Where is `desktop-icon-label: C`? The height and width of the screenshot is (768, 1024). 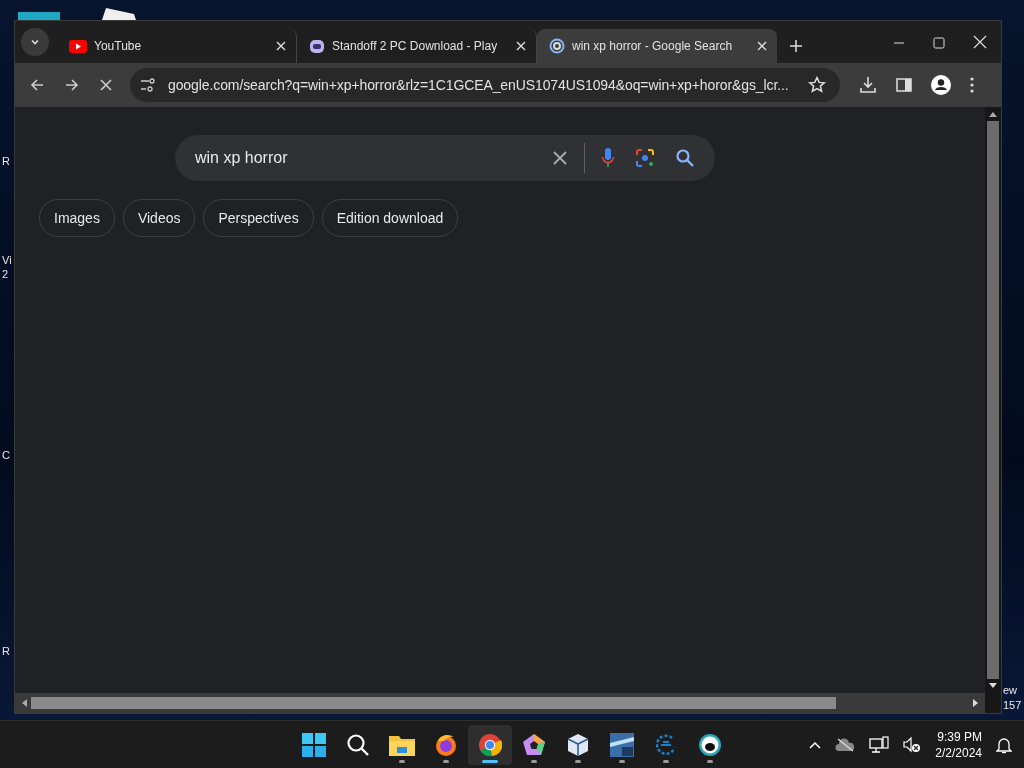 desktop-icon-label: C is located at coordinates (6, 455).